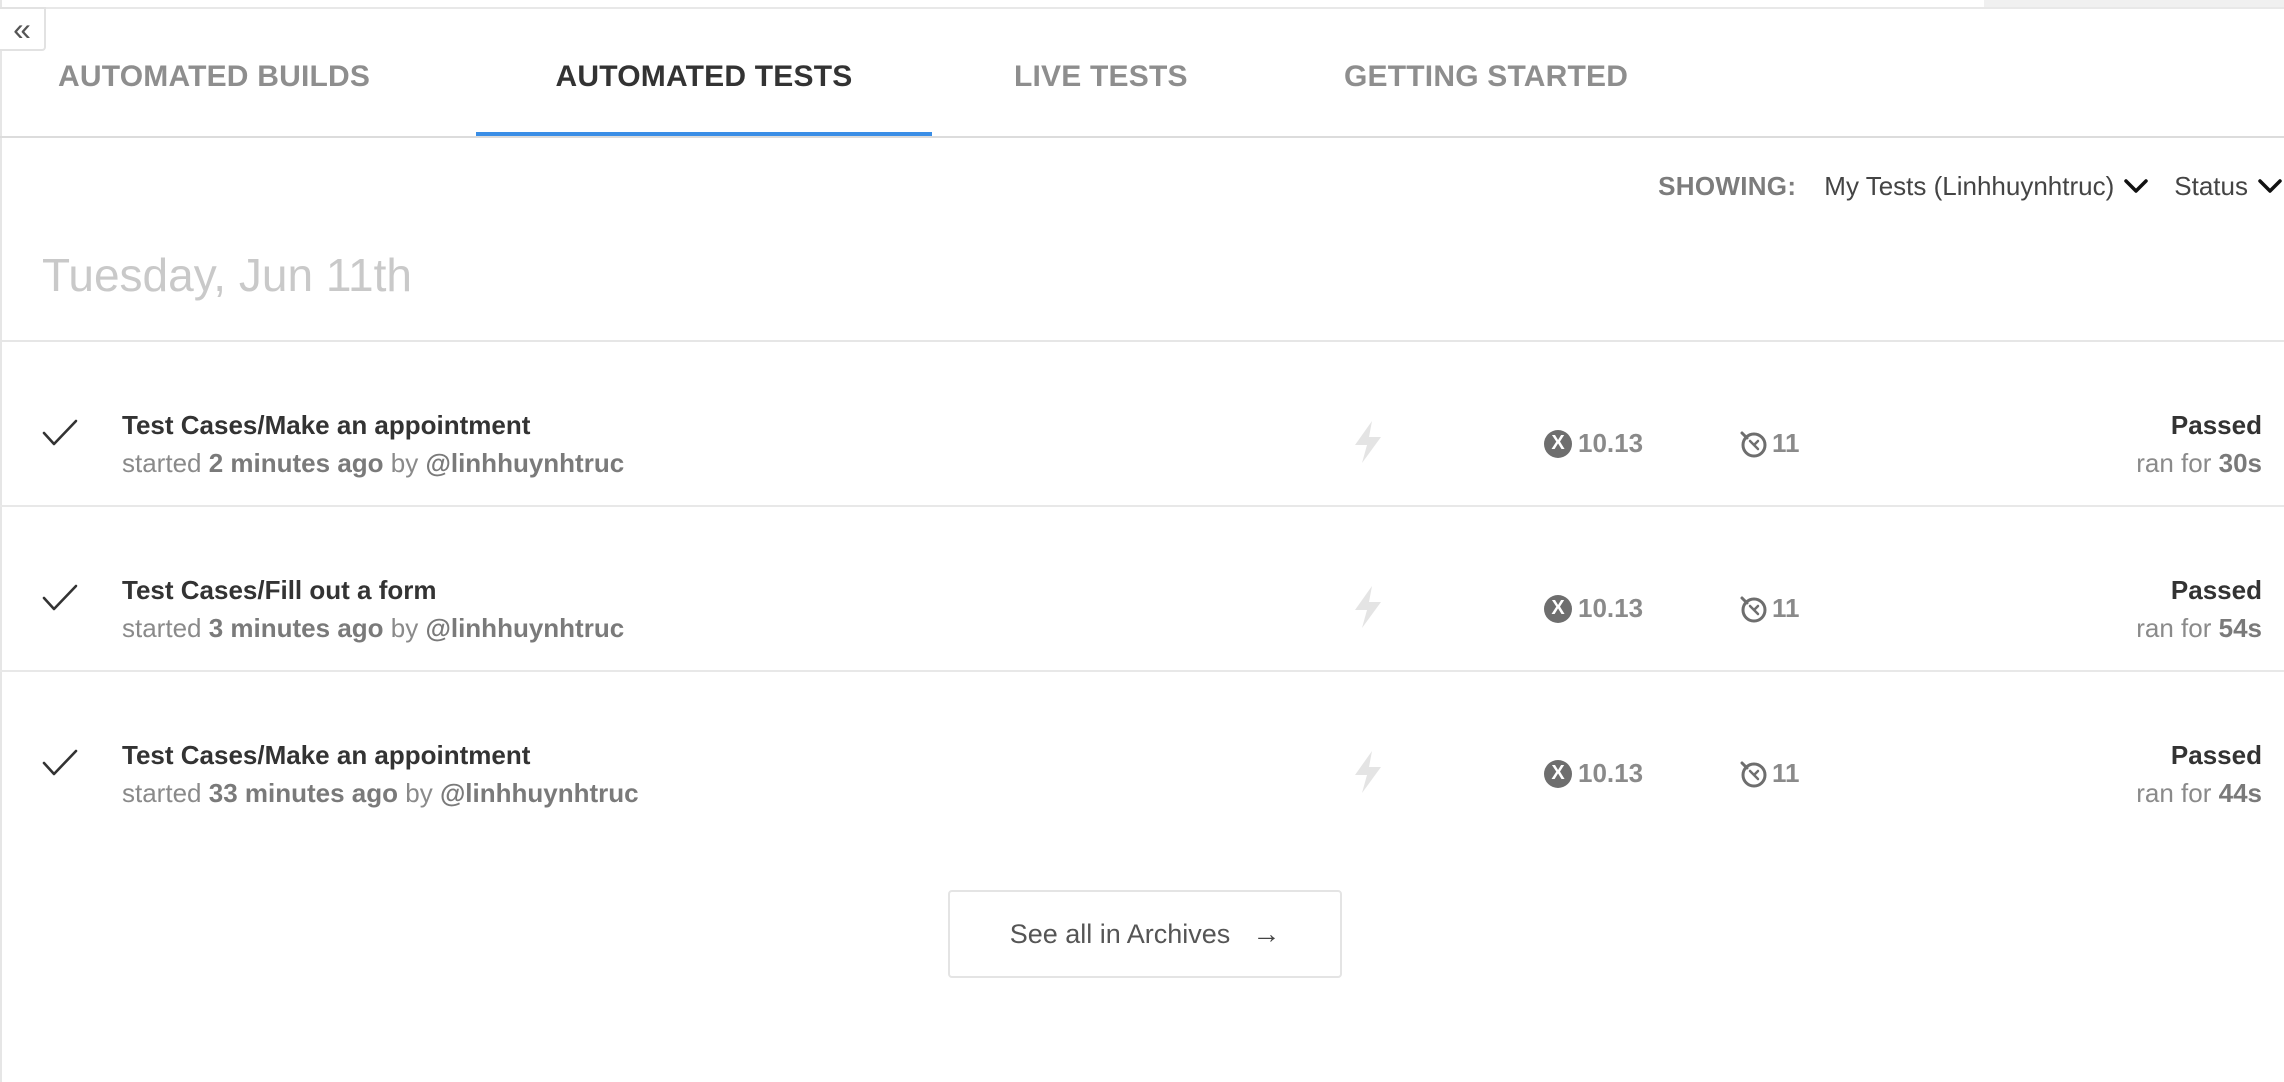  What do you see at coordinates (2199, 628) in the screenshot?
I see `test-duration: ran for 54s` at bounding box center [2199, 628].